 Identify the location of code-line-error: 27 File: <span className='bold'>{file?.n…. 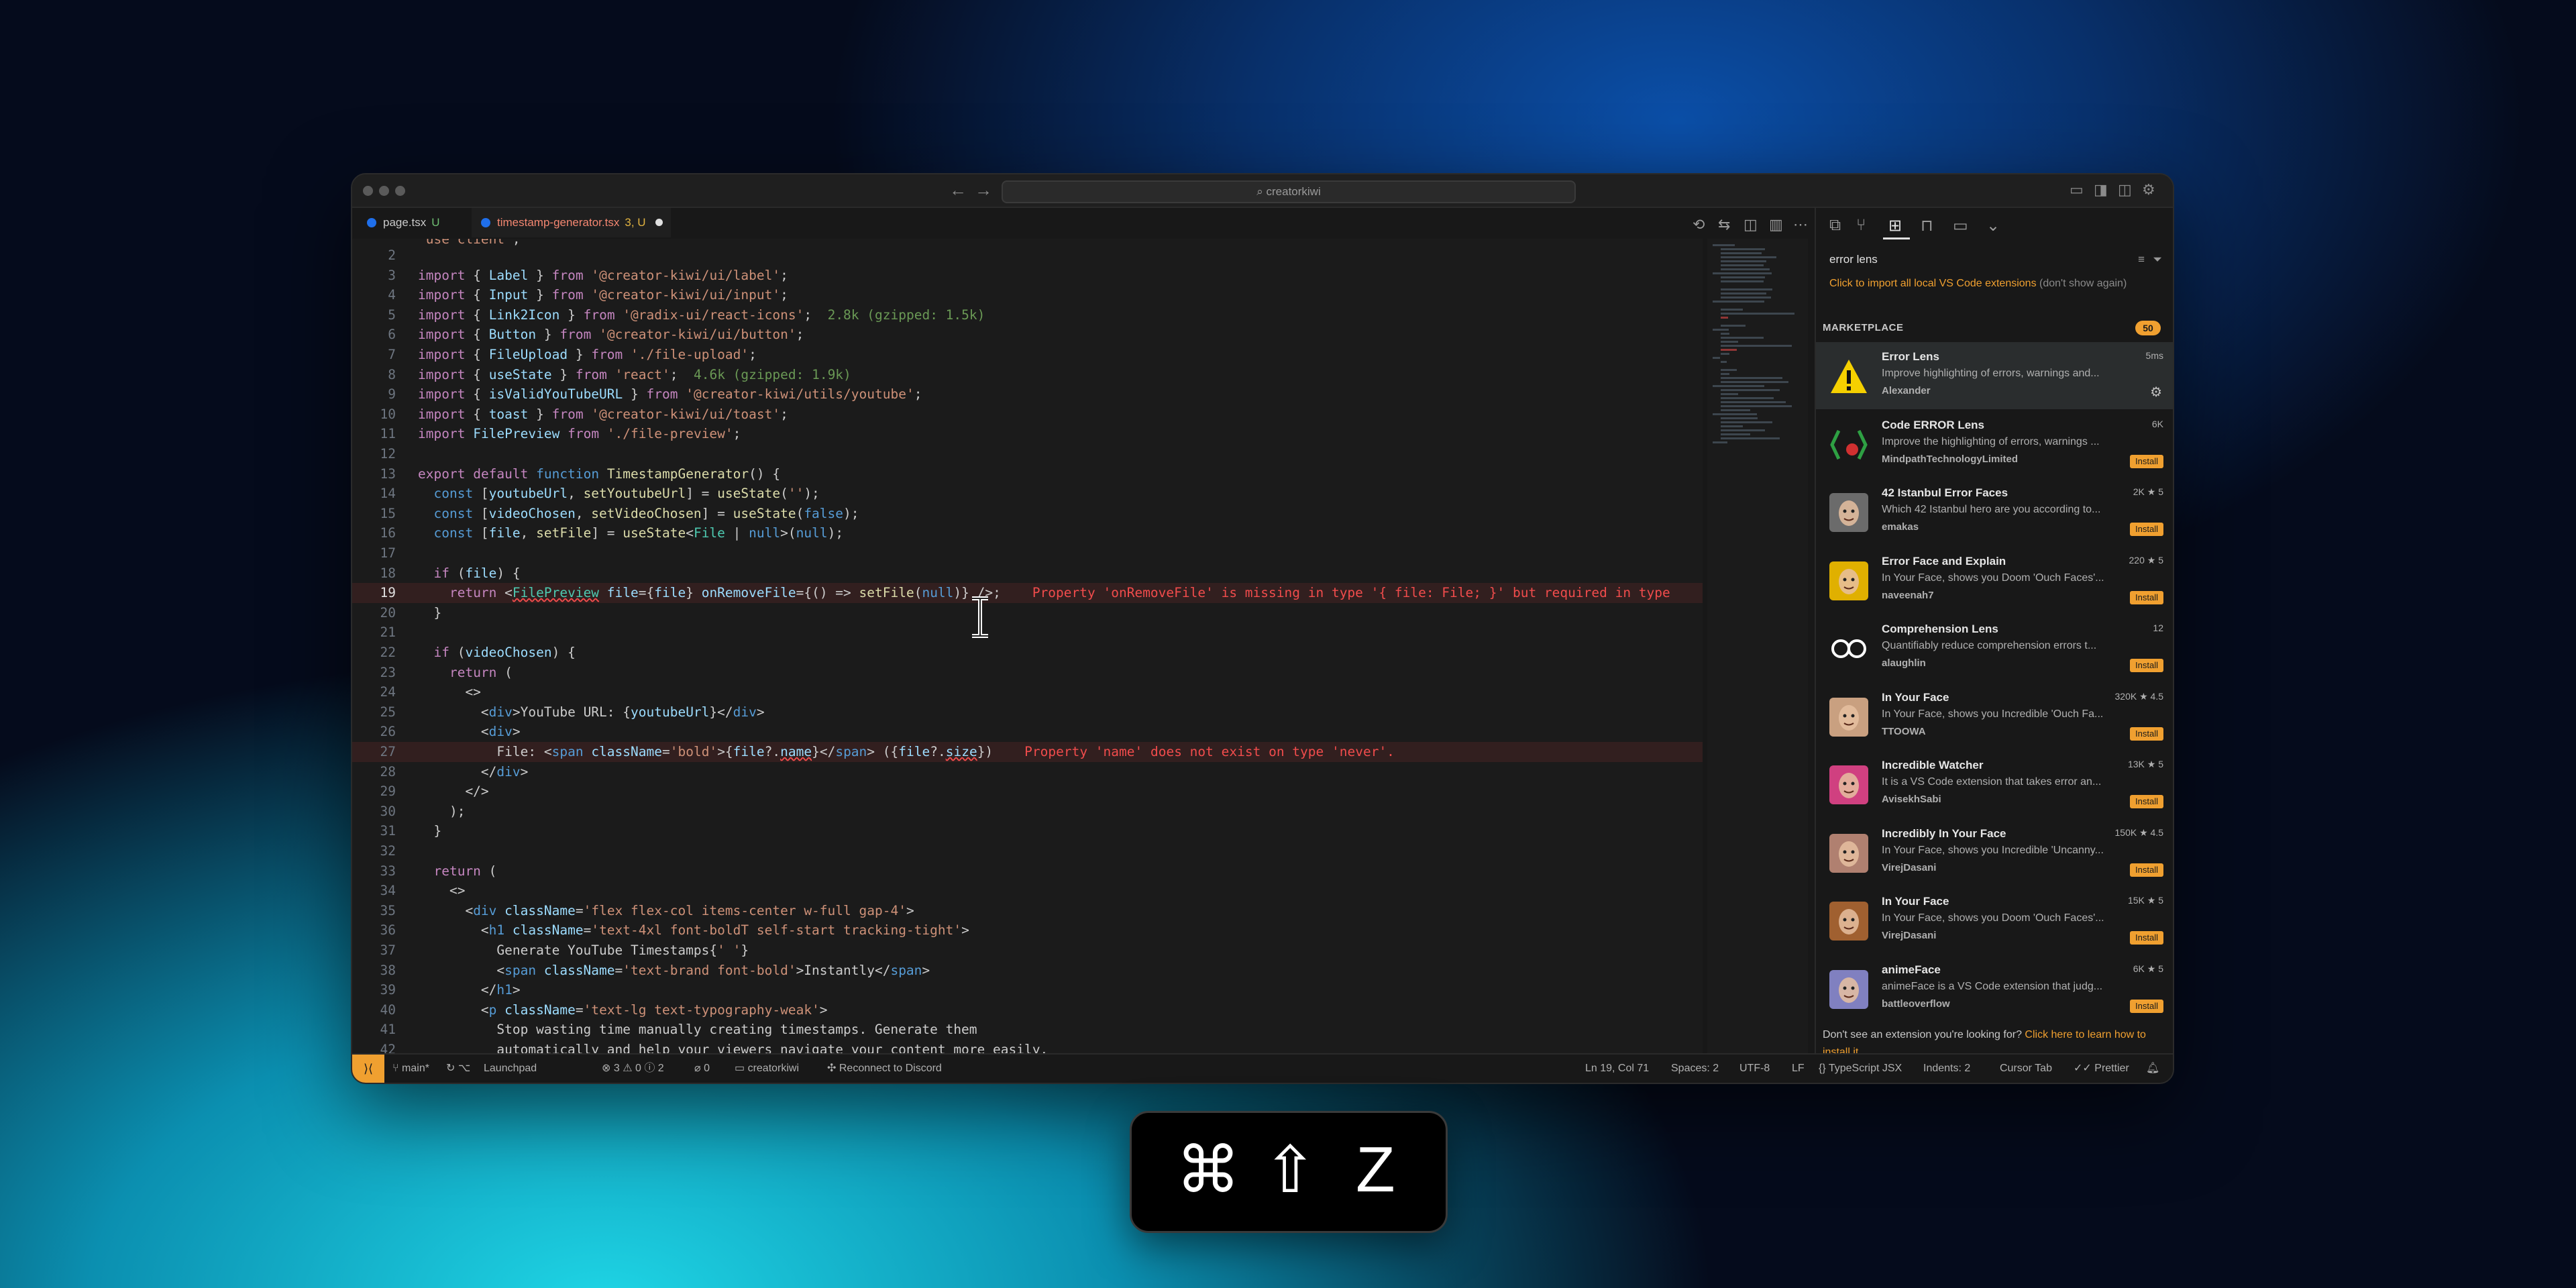
(1027, 752).